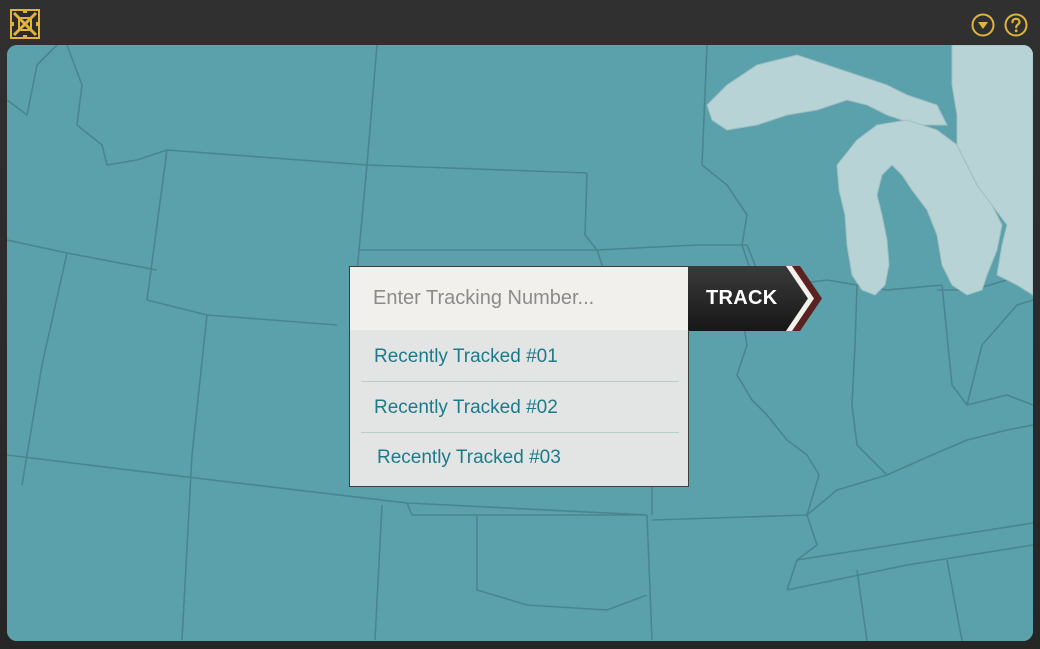 The width and height of the screenshot is (1040, 649). Describe the element at coordinates (520, 357) in the screenshot. I see `recent-item: Recently Tracked #01` at that location.